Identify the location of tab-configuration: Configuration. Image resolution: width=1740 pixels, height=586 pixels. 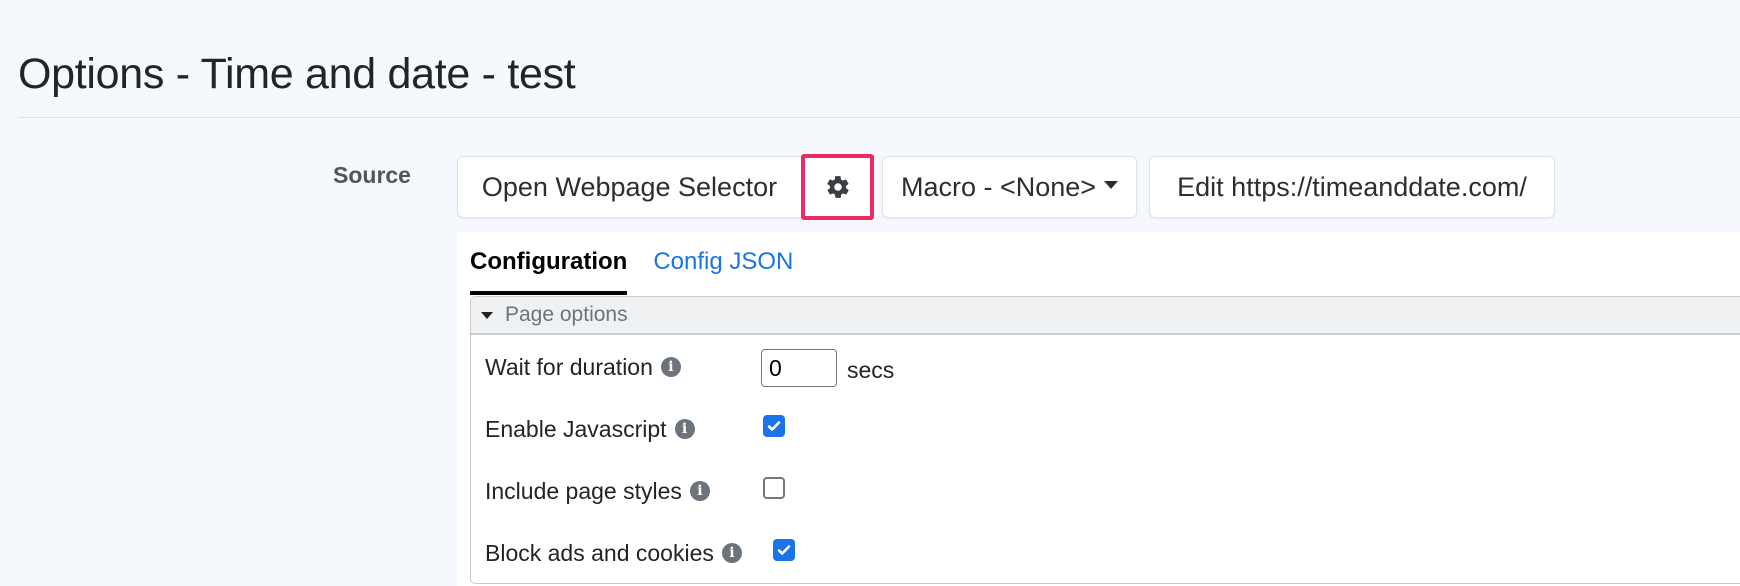
(549, 271).